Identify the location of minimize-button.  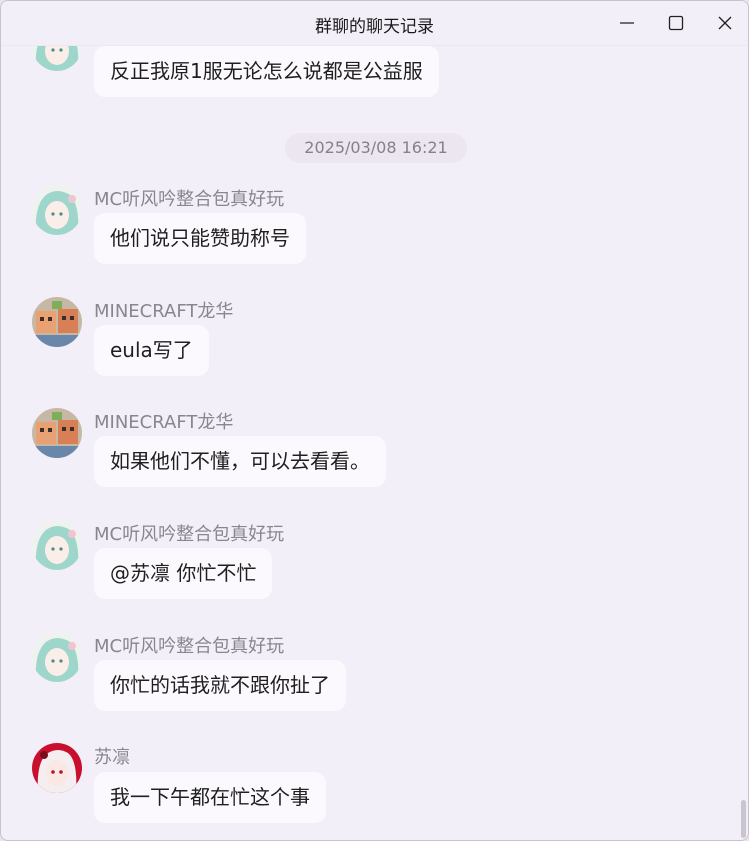
(627, 23).